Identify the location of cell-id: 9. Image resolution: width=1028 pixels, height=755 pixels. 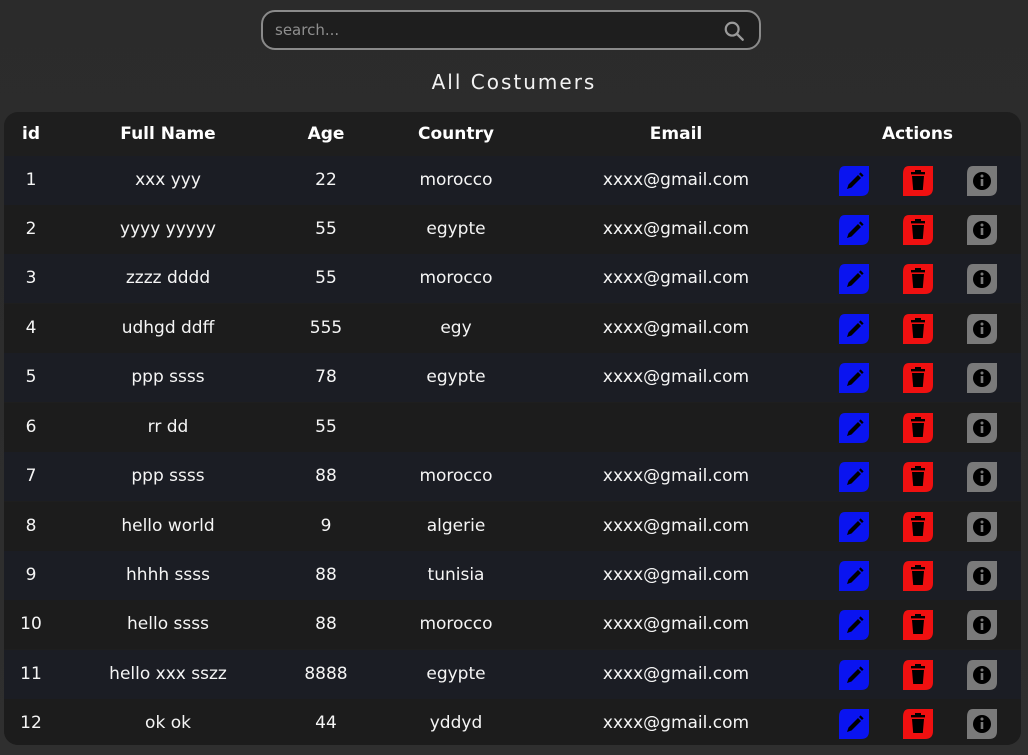
(31, 575).